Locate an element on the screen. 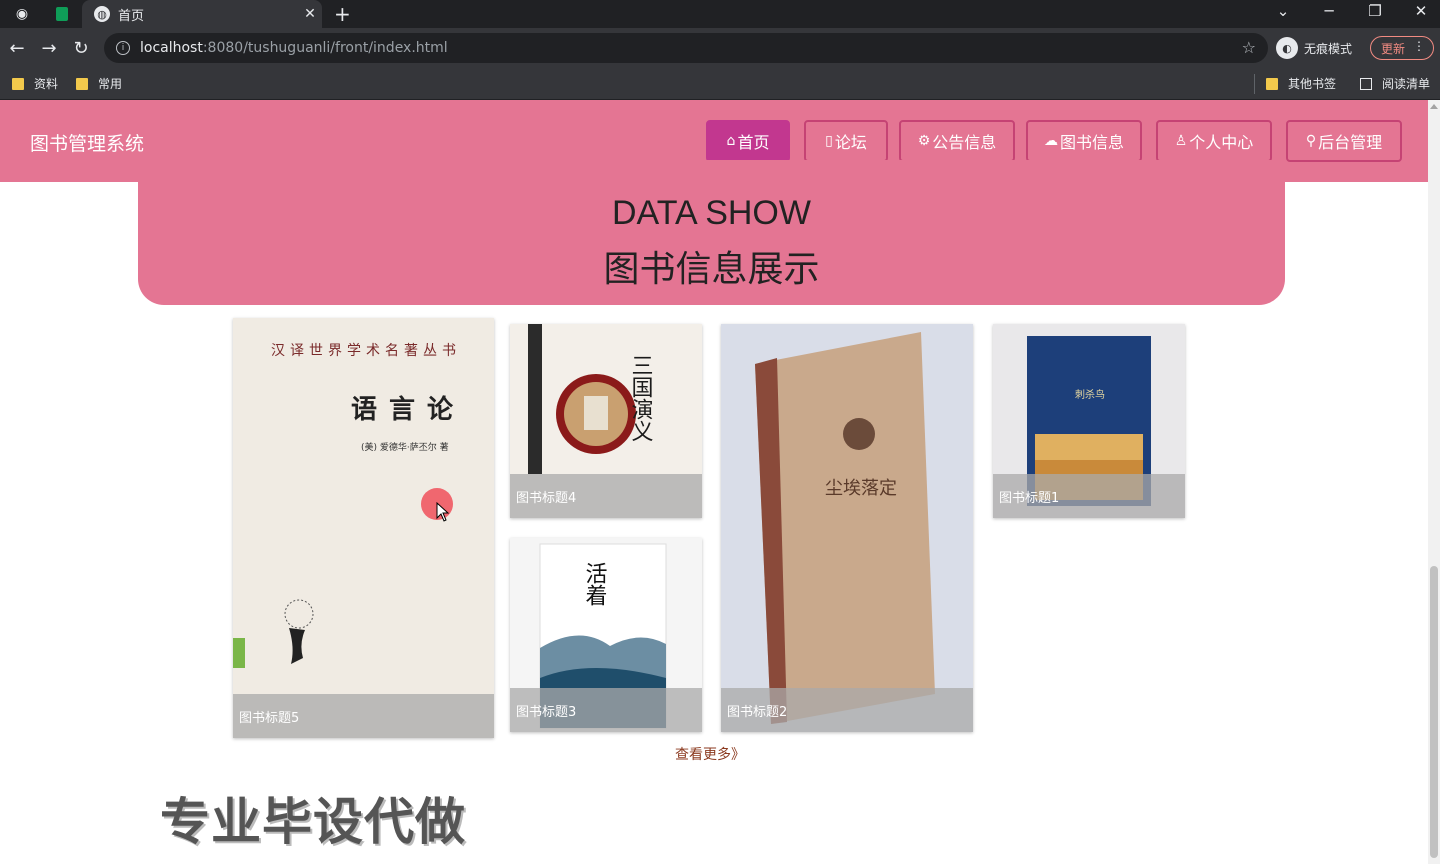 The image size is (1440, 864). svg-text: (美) 爱德华·萨丕尔 著 is located at coordinates (405, 447).